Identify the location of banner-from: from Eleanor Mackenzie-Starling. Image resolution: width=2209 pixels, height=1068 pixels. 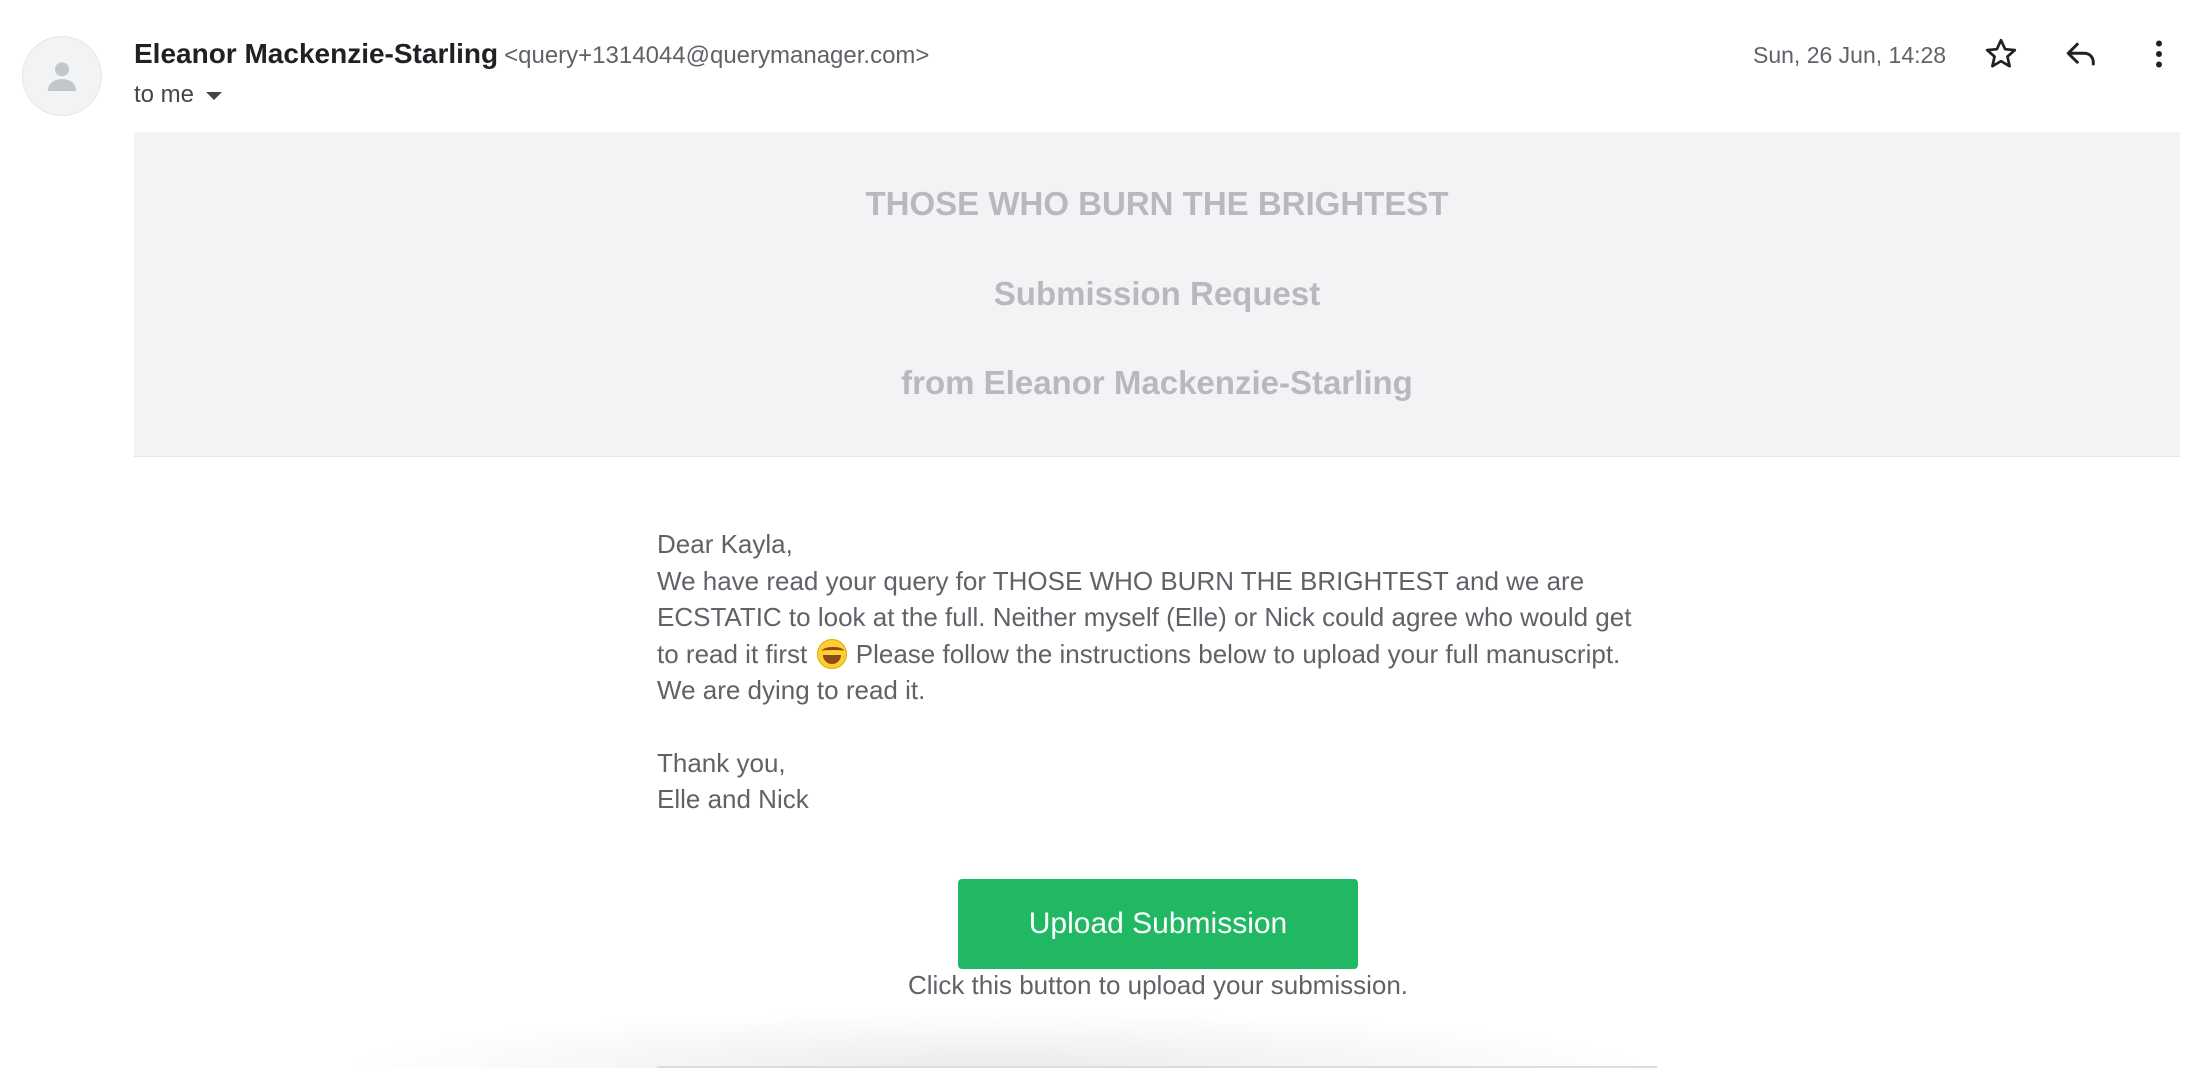
(1157, 382).